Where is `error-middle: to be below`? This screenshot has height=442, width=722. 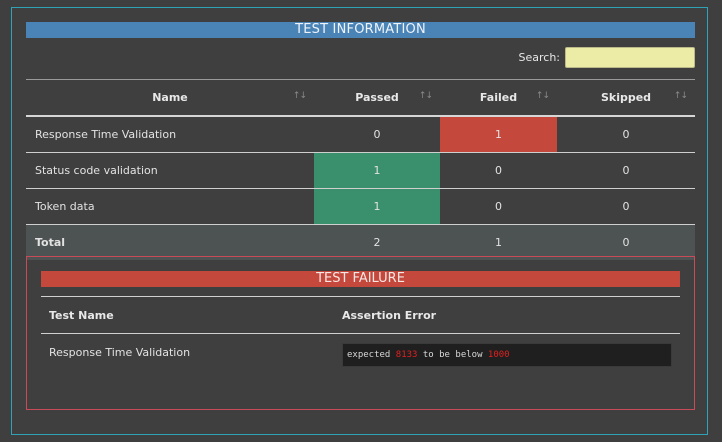 error-middle: to be below is located at coordinates (452, 355).